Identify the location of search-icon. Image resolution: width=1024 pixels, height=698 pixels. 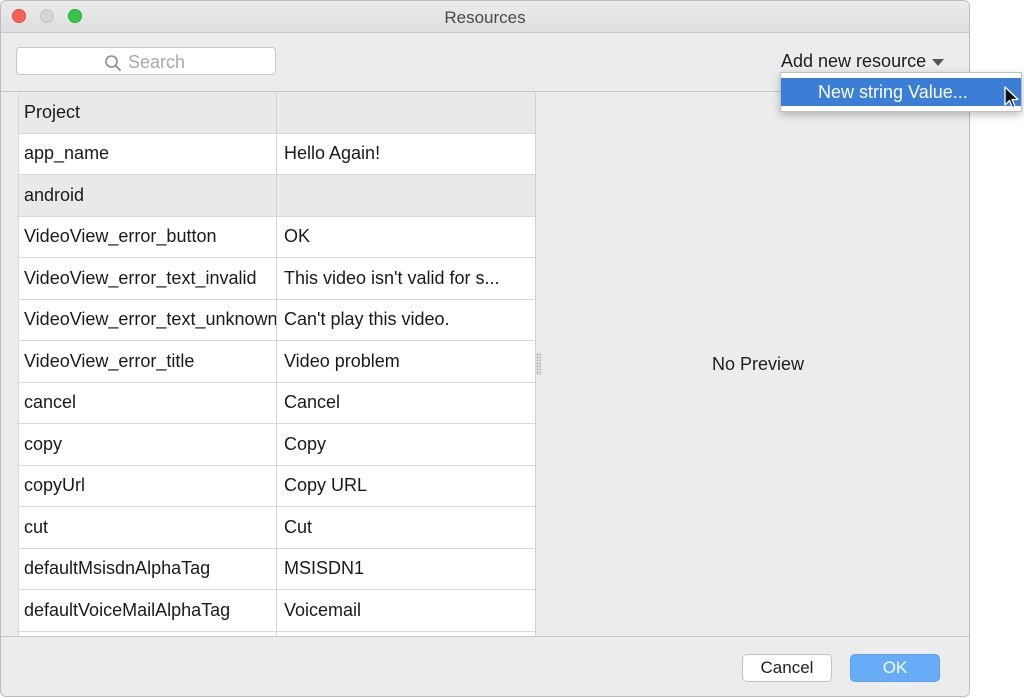
(113, 63).